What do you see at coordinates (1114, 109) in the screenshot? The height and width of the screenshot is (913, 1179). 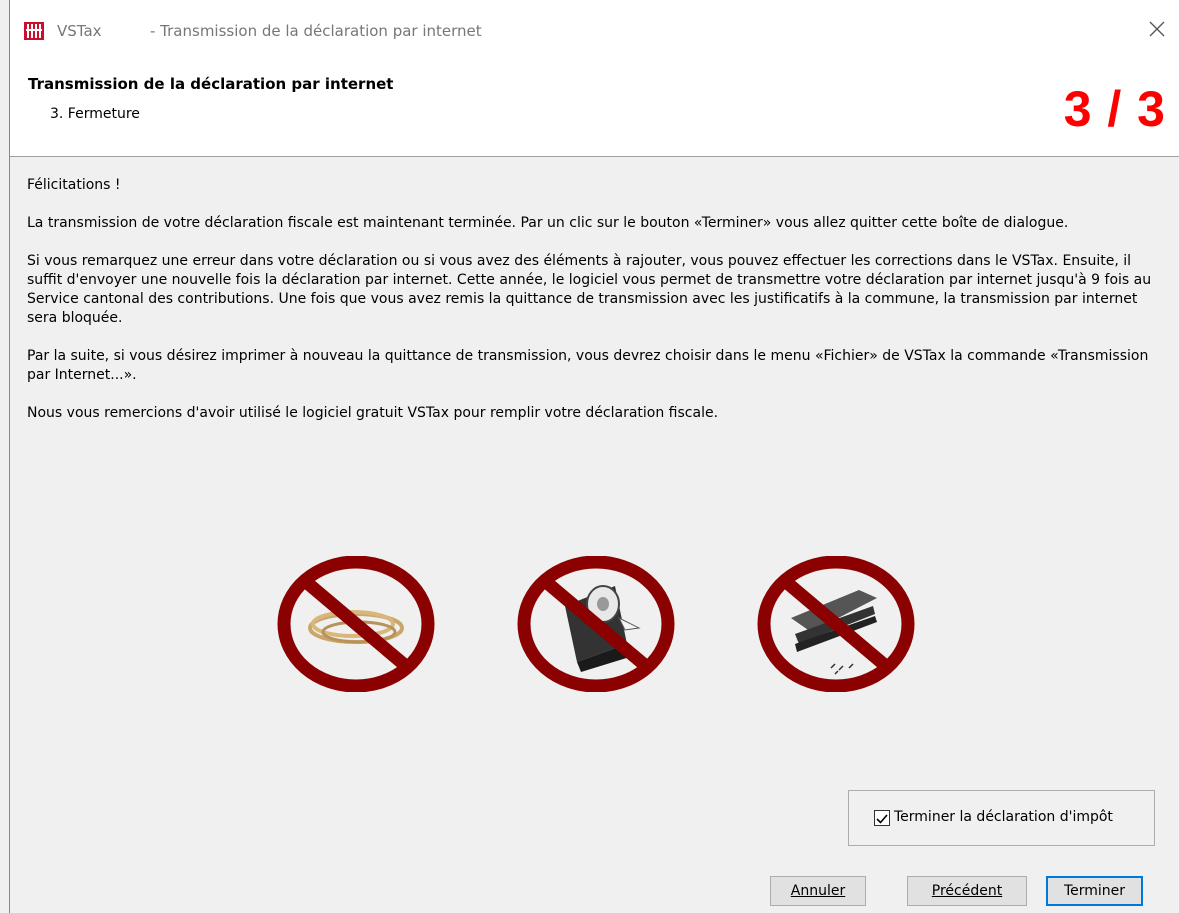 I see `step-counter: 3 / 3` at bounding box center [1114, 109].